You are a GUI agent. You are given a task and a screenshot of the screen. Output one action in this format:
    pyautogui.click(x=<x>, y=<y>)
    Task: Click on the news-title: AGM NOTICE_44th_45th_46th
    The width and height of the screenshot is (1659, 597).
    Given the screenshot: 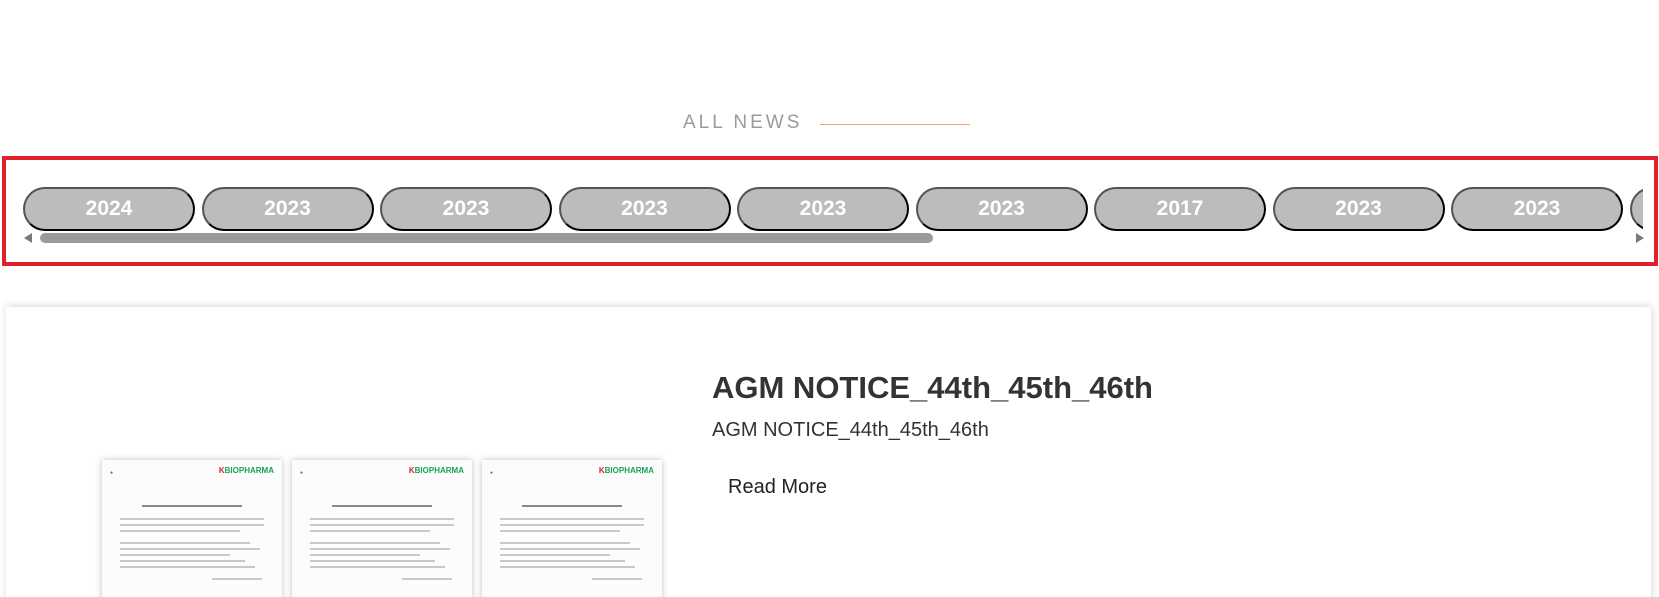 What is the action you would take?
    pyautogui.click(x=932, y=388)
    